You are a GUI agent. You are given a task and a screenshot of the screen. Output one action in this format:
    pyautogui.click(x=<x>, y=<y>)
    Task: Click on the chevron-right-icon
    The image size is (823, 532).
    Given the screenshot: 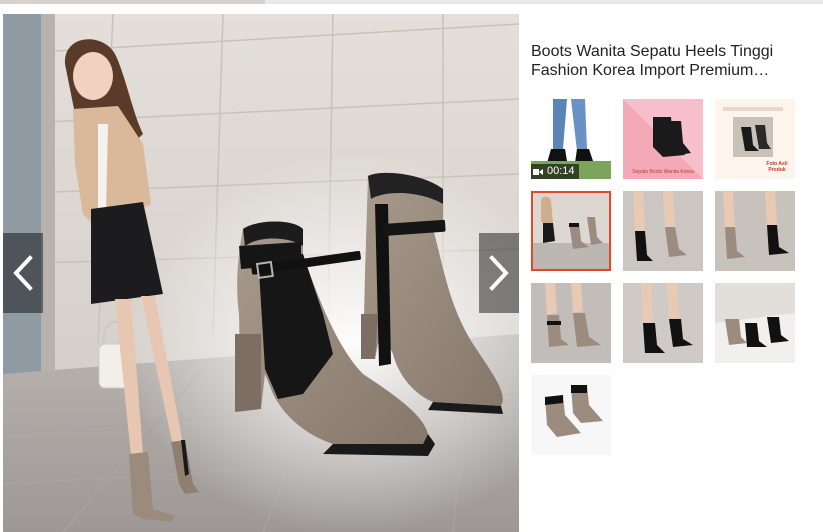 What is the action you would take?
    pyautogui.click(x=499, y=273)
    